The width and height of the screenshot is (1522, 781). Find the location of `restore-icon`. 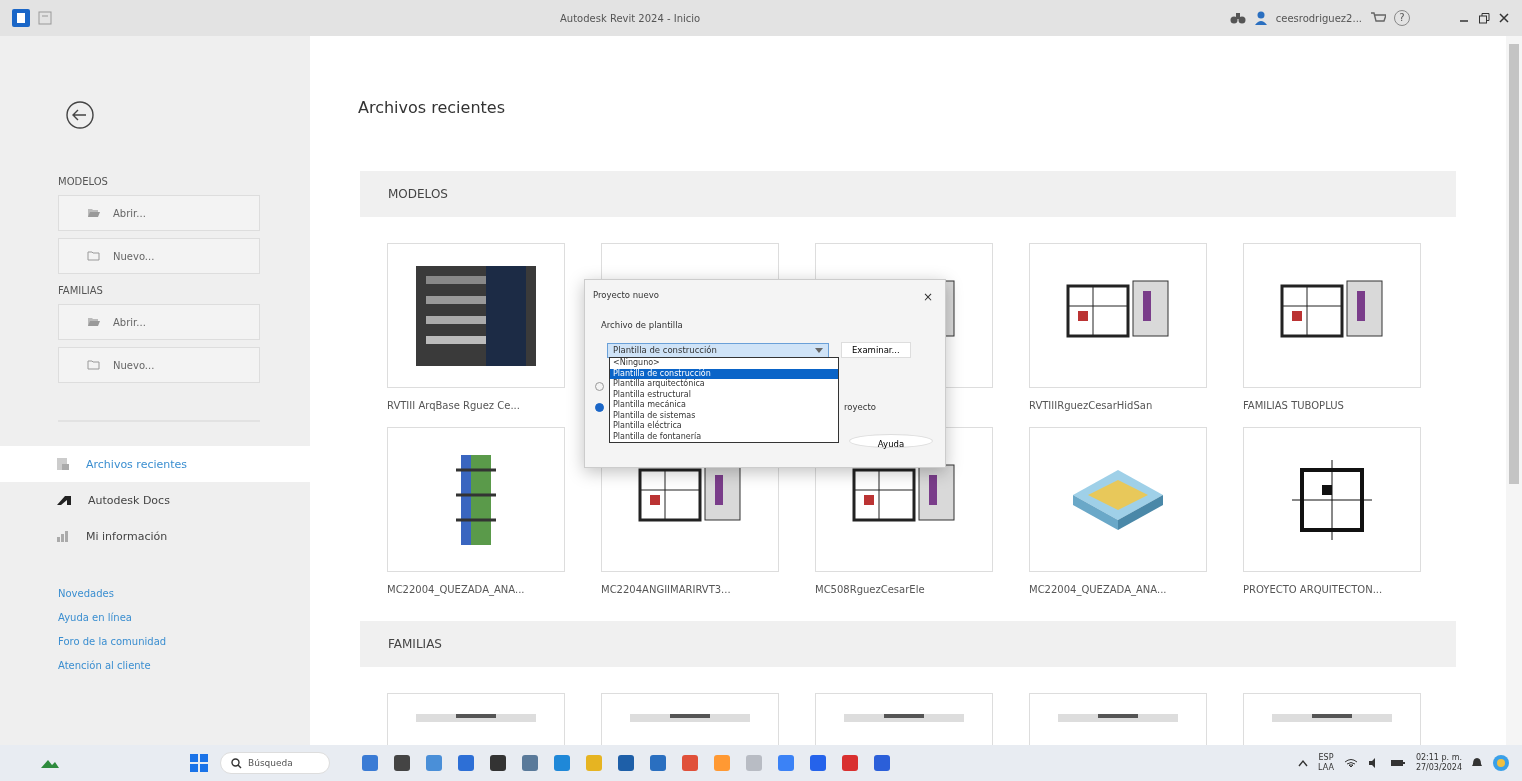

restore-icon is located at coordinates (1484, 18).